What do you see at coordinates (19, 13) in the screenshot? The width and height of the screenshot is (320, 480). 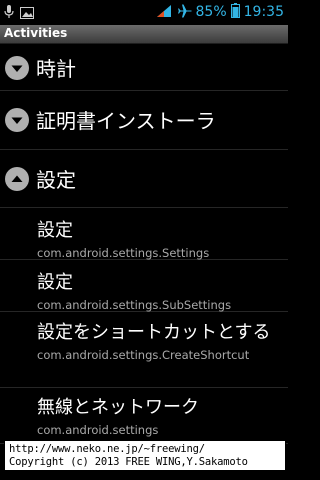 I see `status-left-icons` at bounding box center [19, 13].